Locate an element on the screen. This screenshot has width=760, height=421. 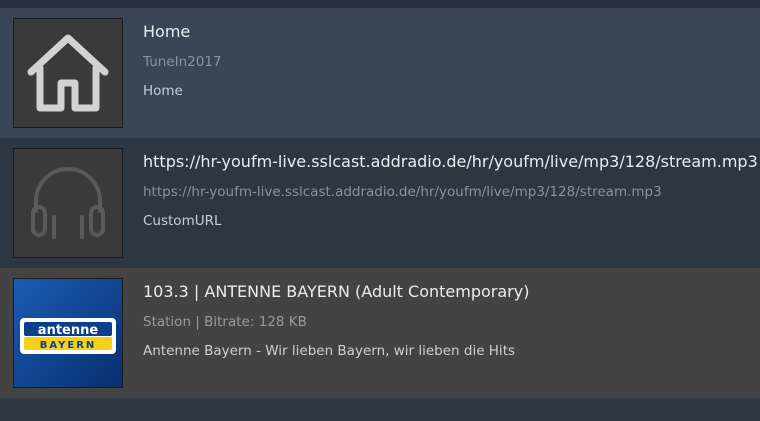
logo-text-bottom: BAYERN is located at coordinates (68, 345).